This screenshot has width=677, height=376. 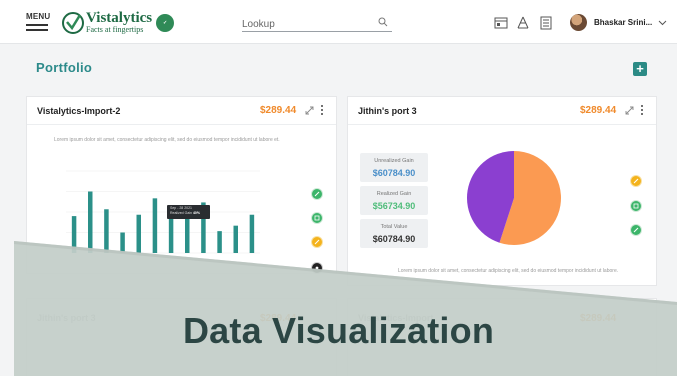 What do you see at coordinates (185, 213) in the screenshot?
I see `tooltip-text: Realized Gain 40%` at bounding box center [185, 213].